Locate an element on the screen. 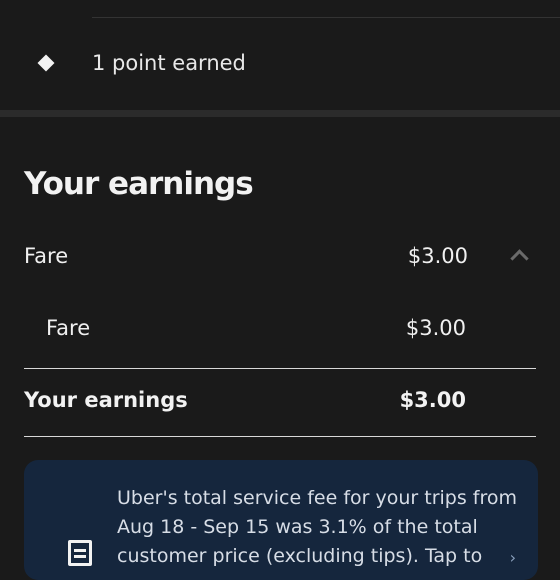 The width and height of the screenshot is (560, 580). fare-sub-value: $3.00 is located at coordinates (435, 328).